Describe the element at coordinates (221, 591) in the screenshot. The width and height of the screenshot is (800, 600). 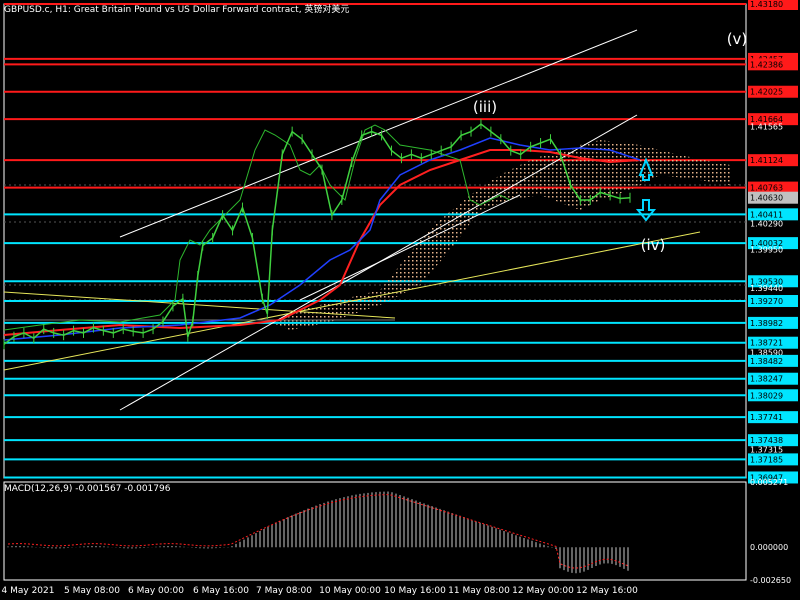
I see `time-axis-label: 6 May 16:00` at that location.